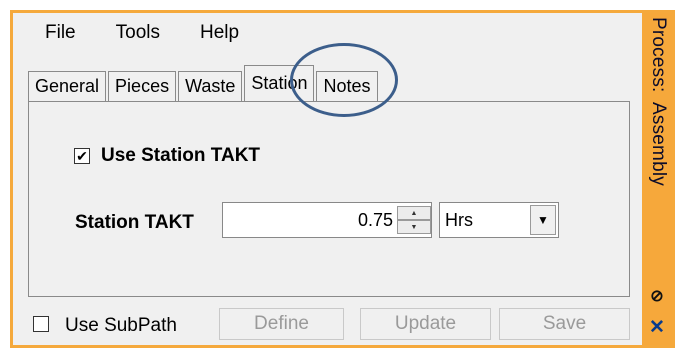  I want to click on save-button: Save, so click(564, 324).